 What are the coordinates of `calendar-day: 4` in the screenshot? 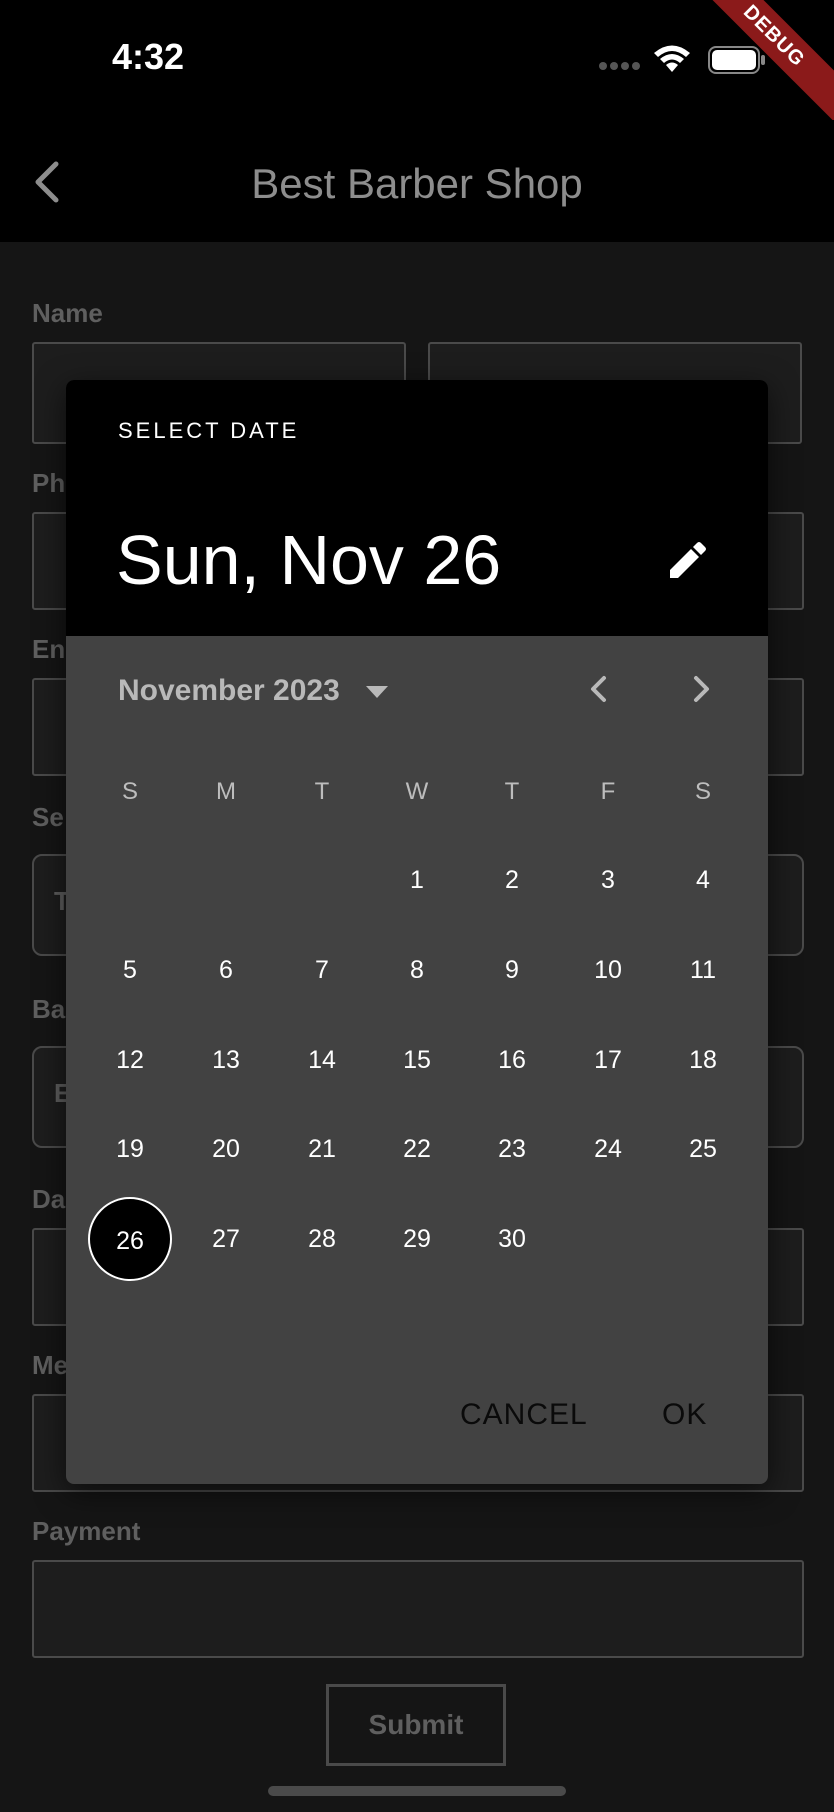 It's located at (703, 880).